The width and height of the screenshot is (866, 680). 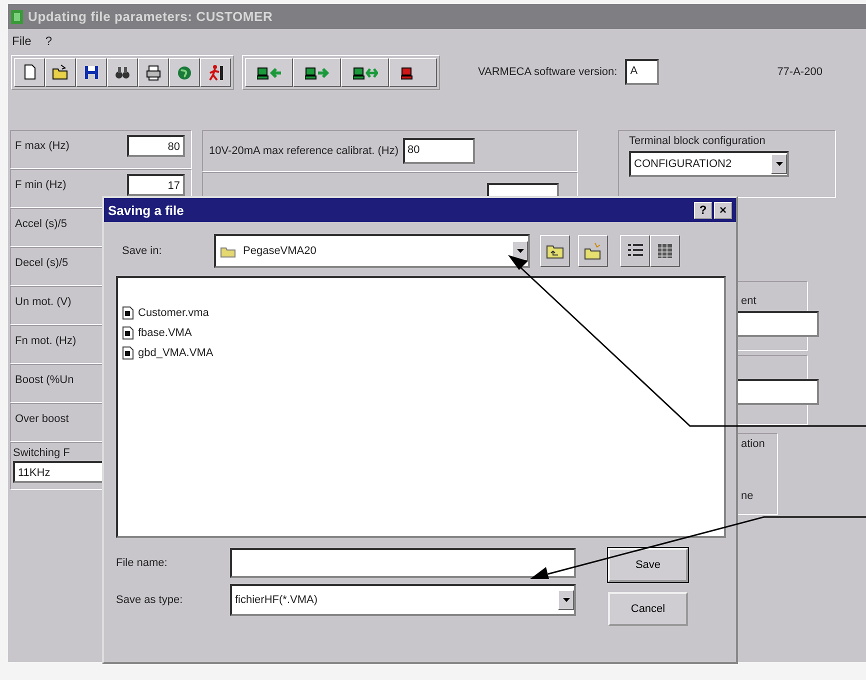 I want to click on field-label: Over boost, so click(x=42, y=419).